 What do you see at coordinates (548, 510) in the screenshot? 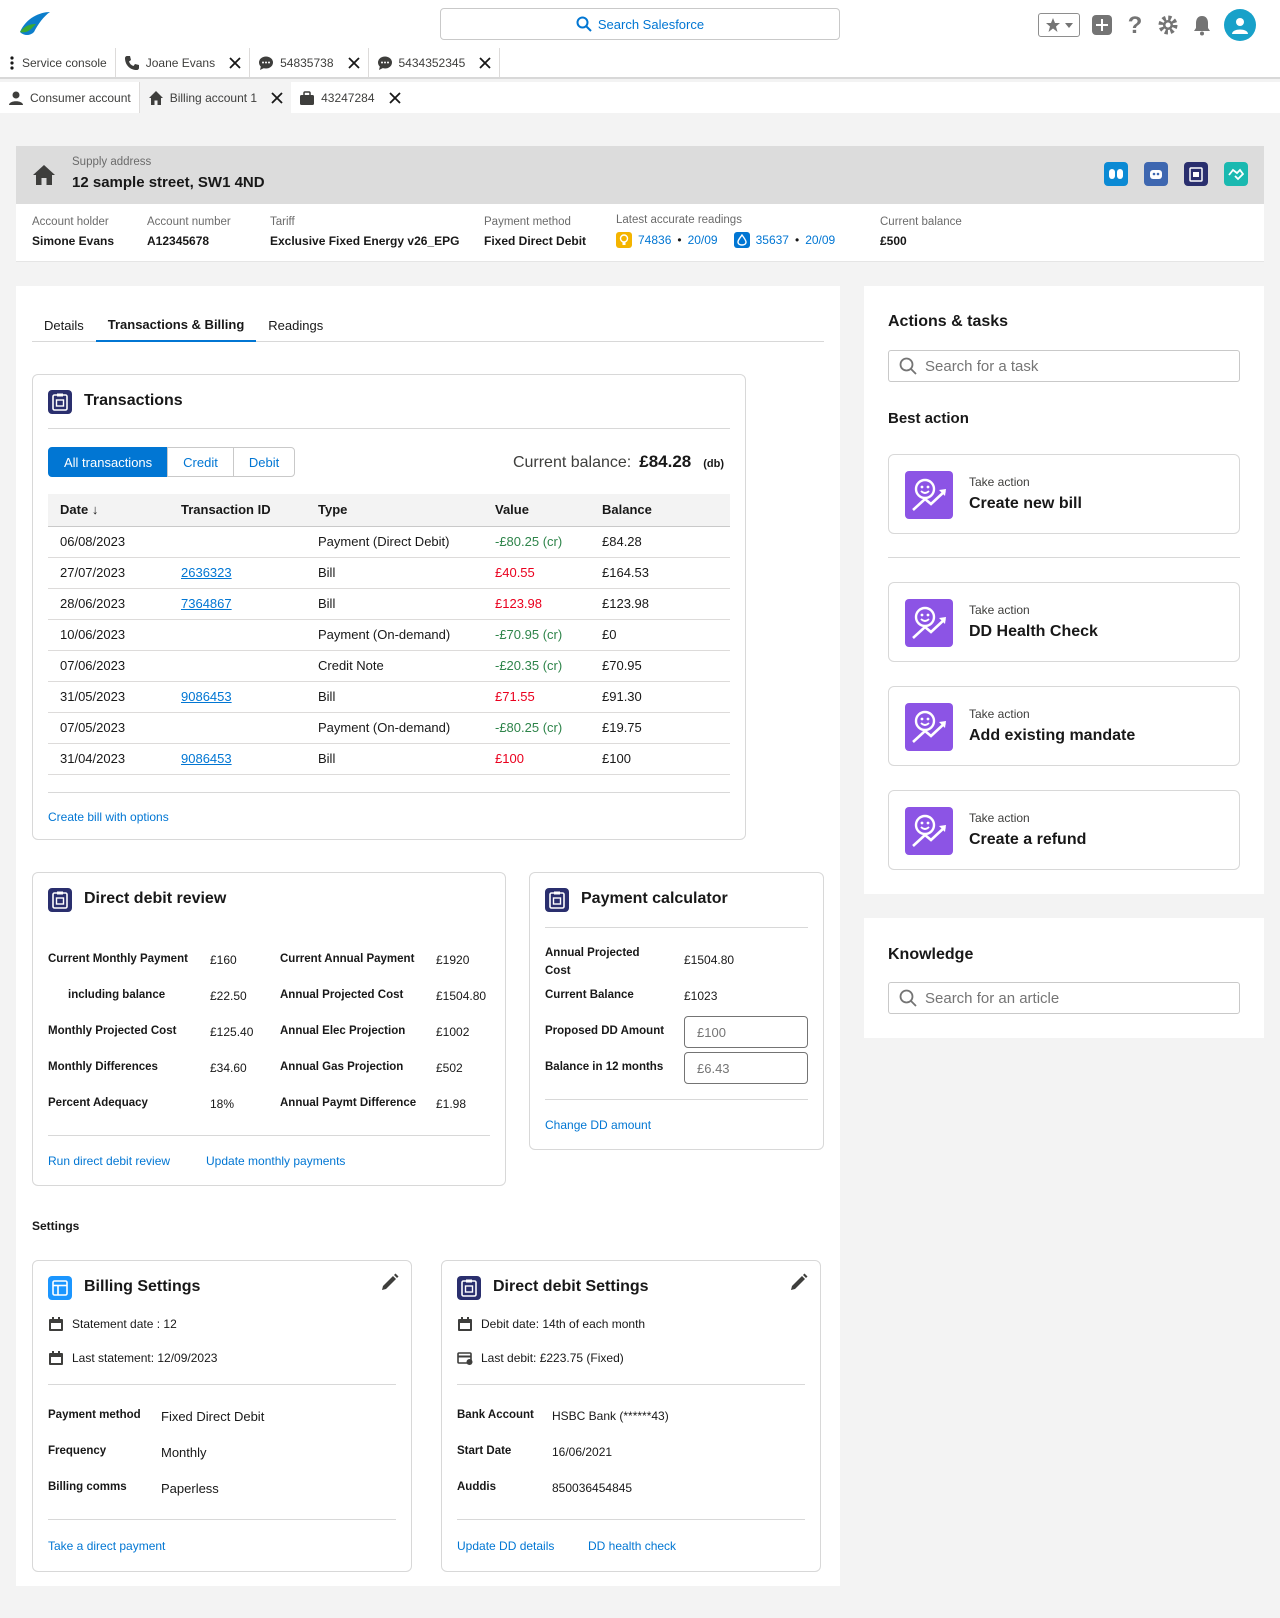
I see `col-value: Value` at bounding box center [548, 510].